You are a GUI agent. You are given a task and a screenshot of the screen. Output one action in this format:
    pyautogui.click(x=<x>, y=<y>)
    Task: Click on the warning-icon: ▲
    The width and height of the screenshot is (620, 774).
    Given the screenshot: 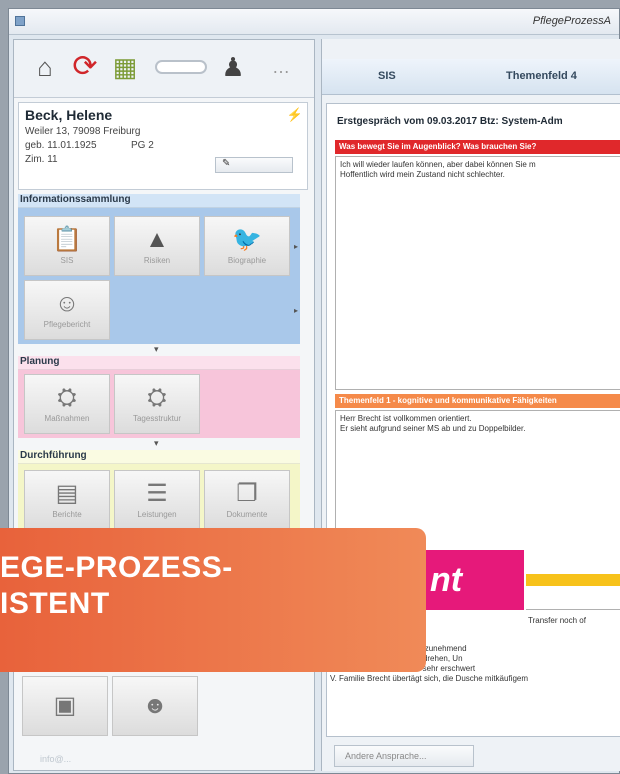 What is the action you would take?
    pyautogui.click(x=157, y=239)
    